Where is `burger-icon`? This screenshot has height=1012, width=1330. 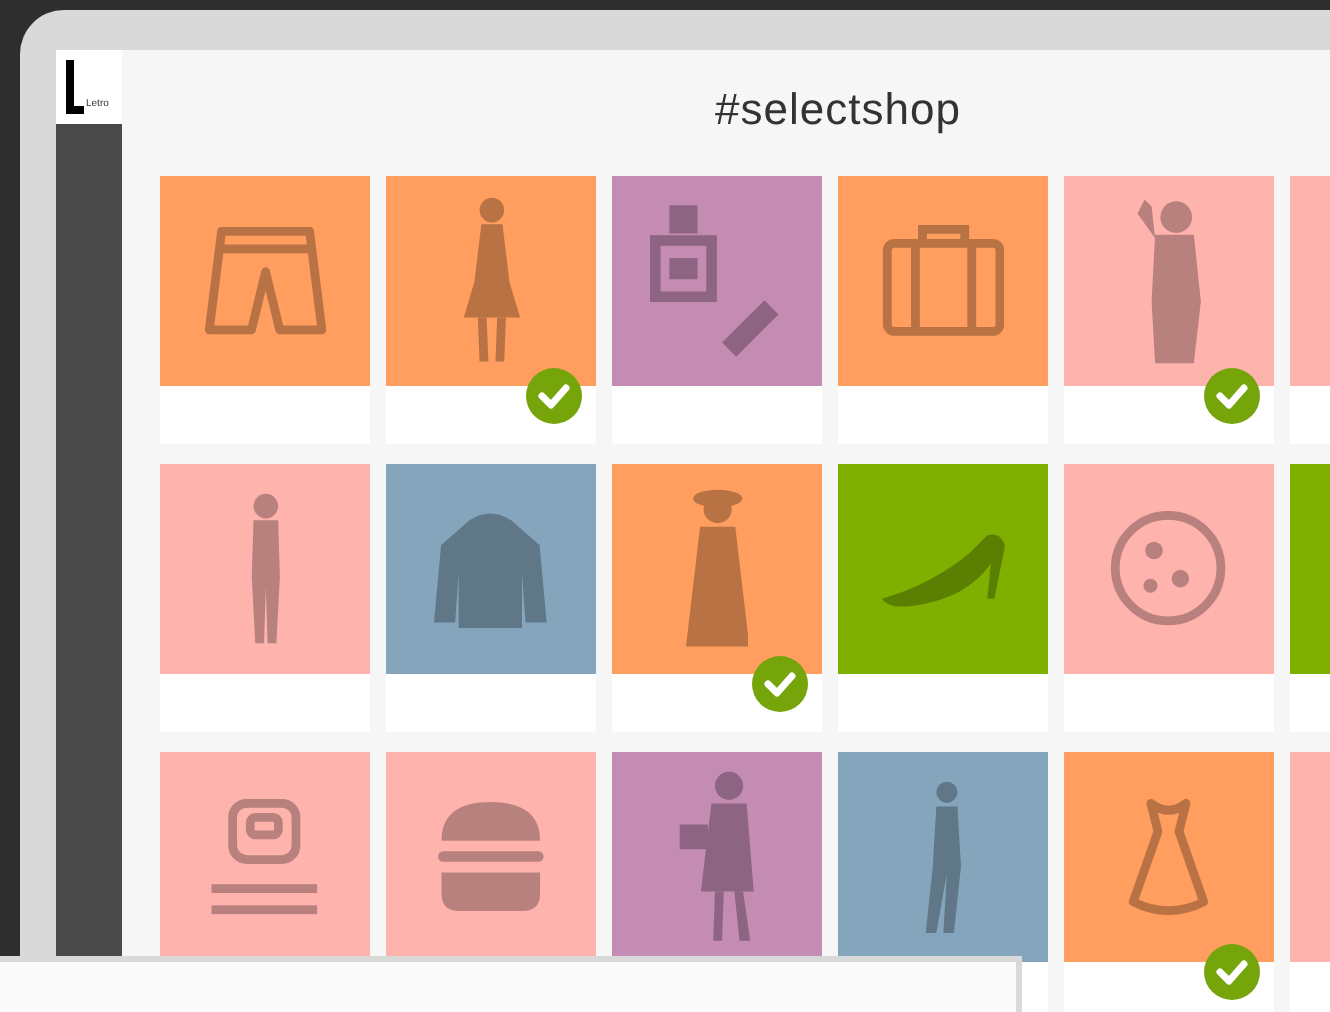 burger-icon is located at coordinates (491, 857).